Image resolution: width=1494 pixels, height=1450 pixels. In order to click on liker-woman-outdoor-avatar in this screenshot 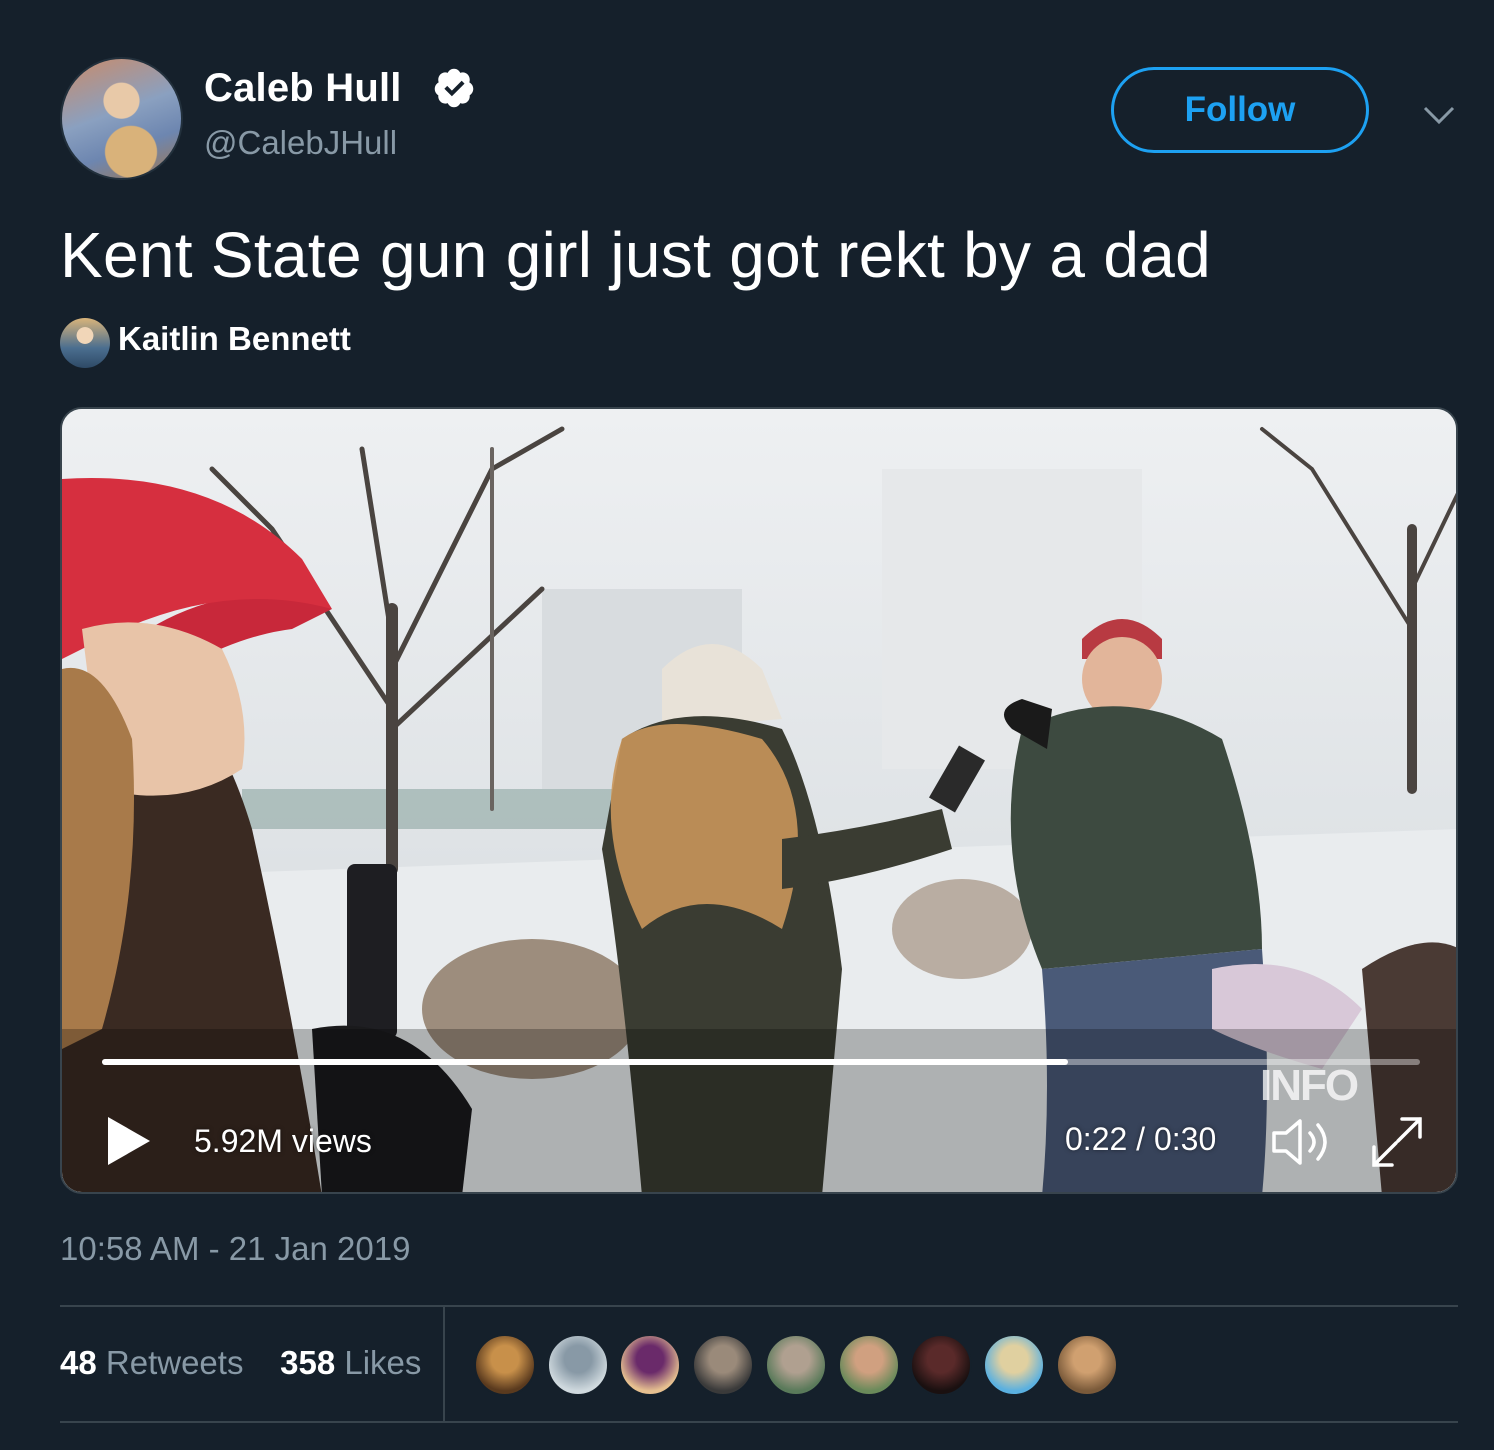, I will do `click(868, 1365)`.